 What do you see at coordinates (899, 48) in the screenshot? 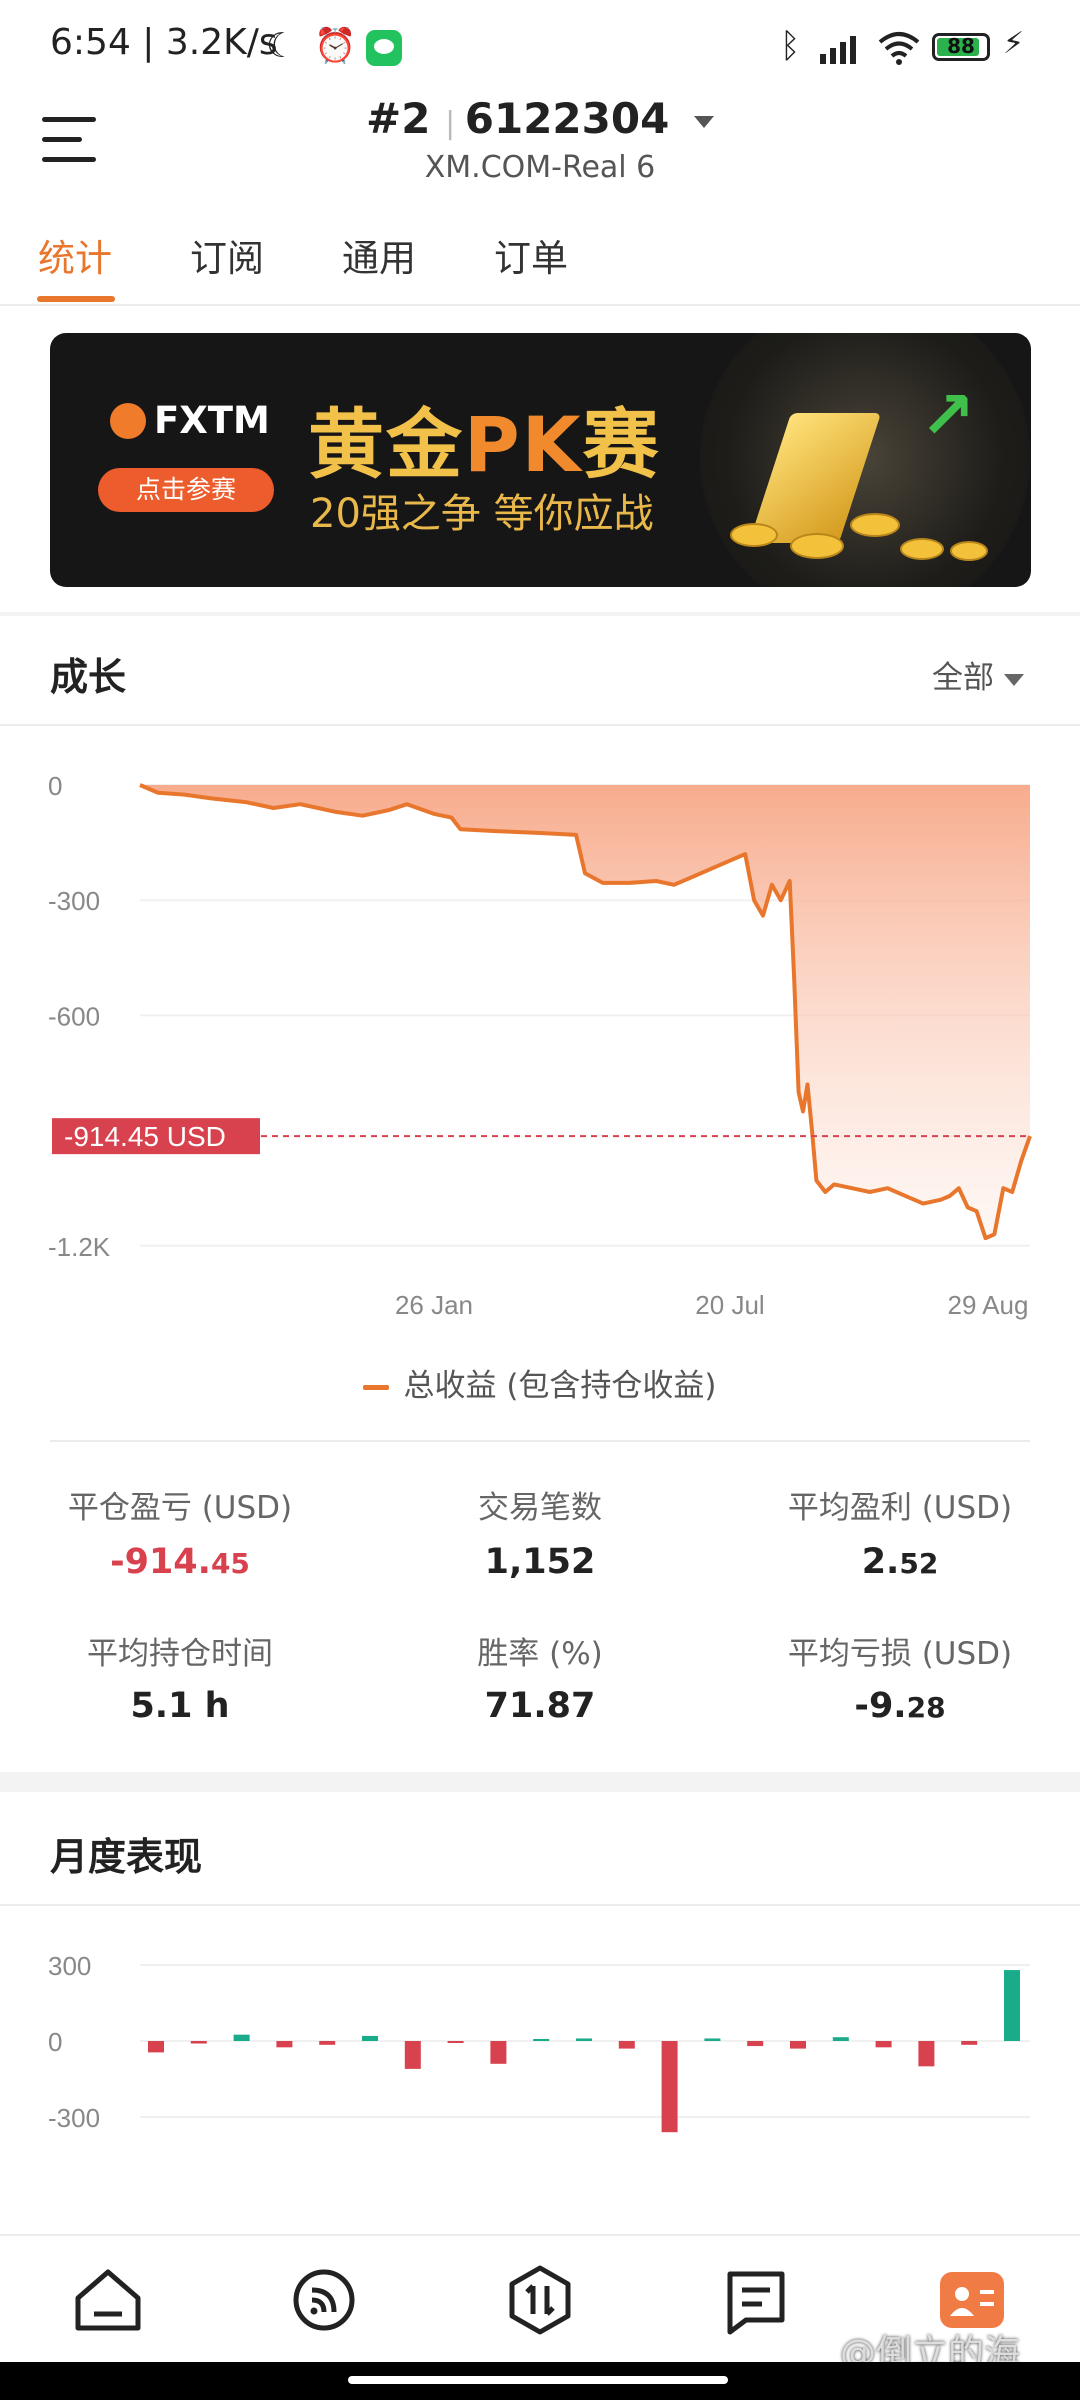
I see `wifi-icon` at bounding box center [899, 48].